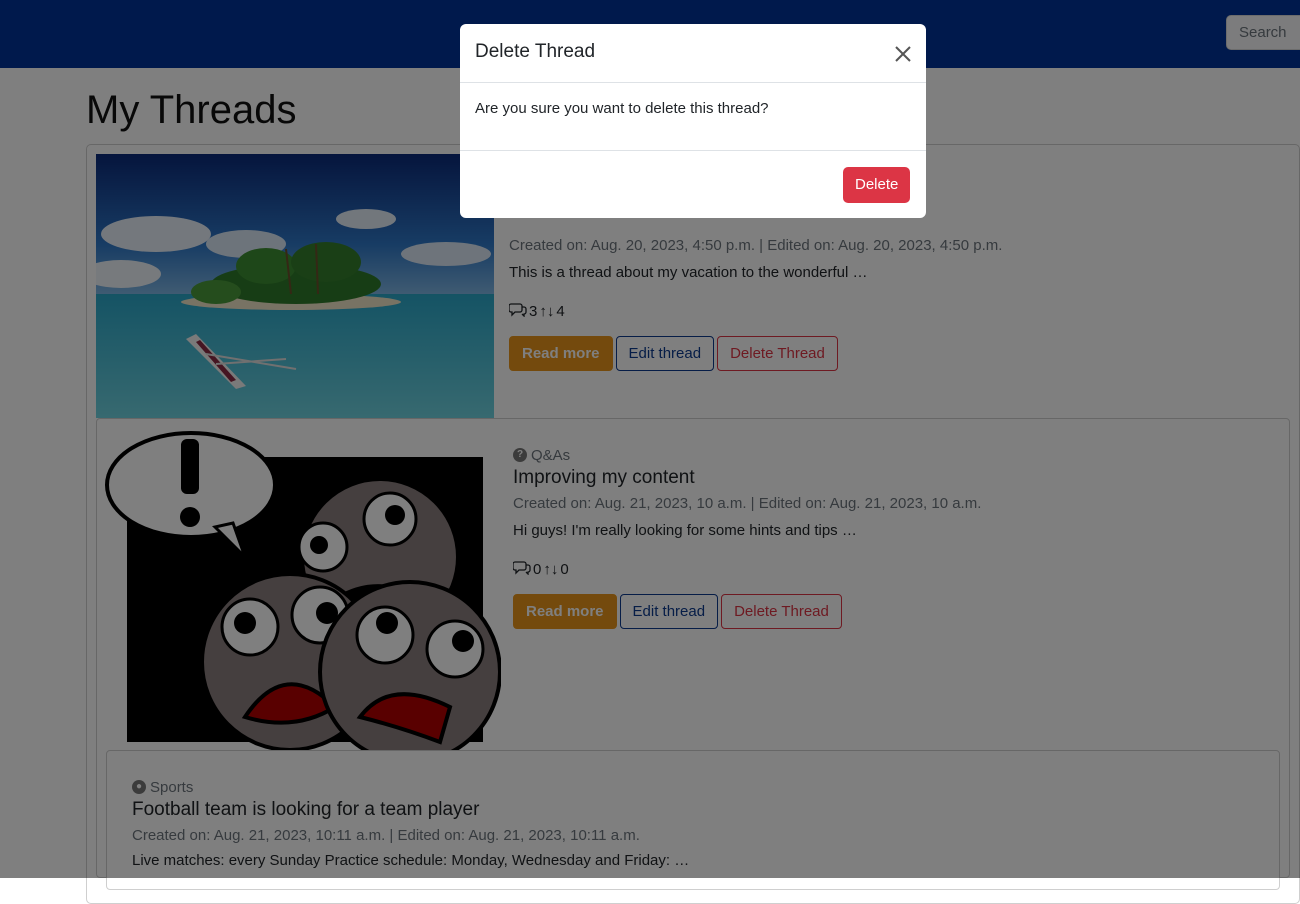 This screenshot has width=1300, height=904. Describe the element at coordinates (693, 53) in the screenshot. I see `modal-header: Delete Thread` at that location.